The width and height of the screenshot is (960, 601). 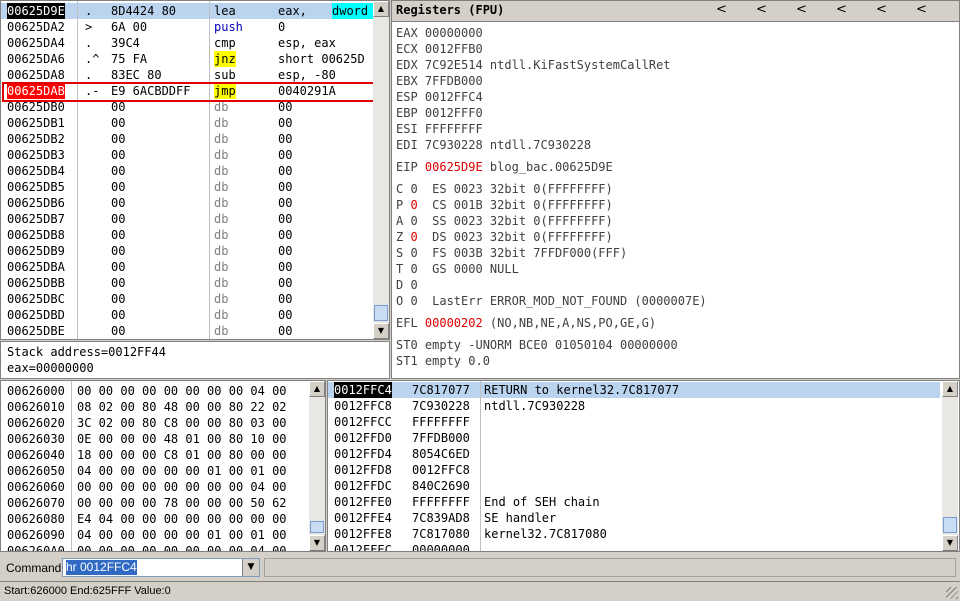 What do you see at coordinates (187, 267) in the screenshot?
I see `disasm-row: 00625DBA 00 db 00` at bounding box center [187, 267].